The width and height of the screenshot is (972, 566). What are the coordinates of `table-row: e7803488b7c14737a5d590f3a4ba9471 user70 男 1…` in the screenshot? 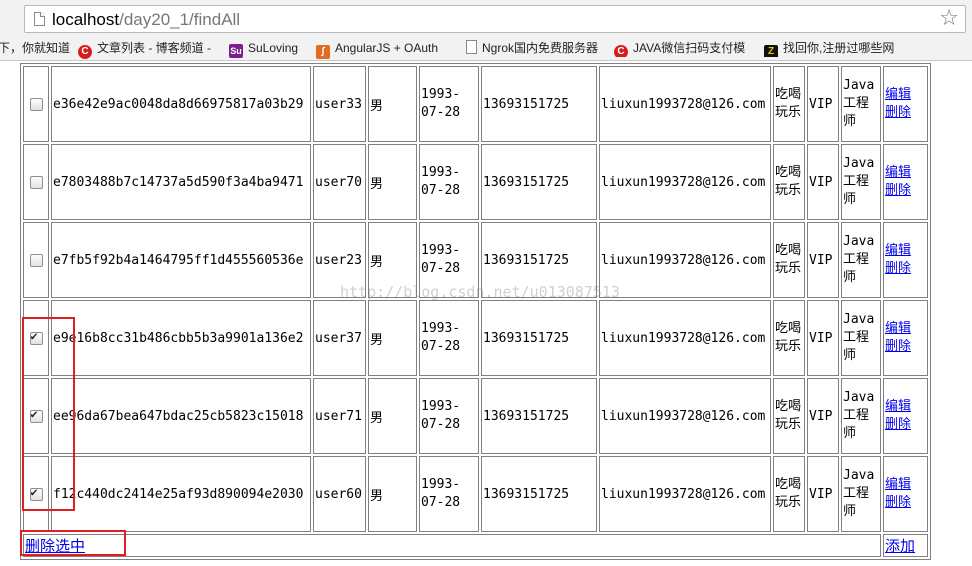 It's located at (475, 182).